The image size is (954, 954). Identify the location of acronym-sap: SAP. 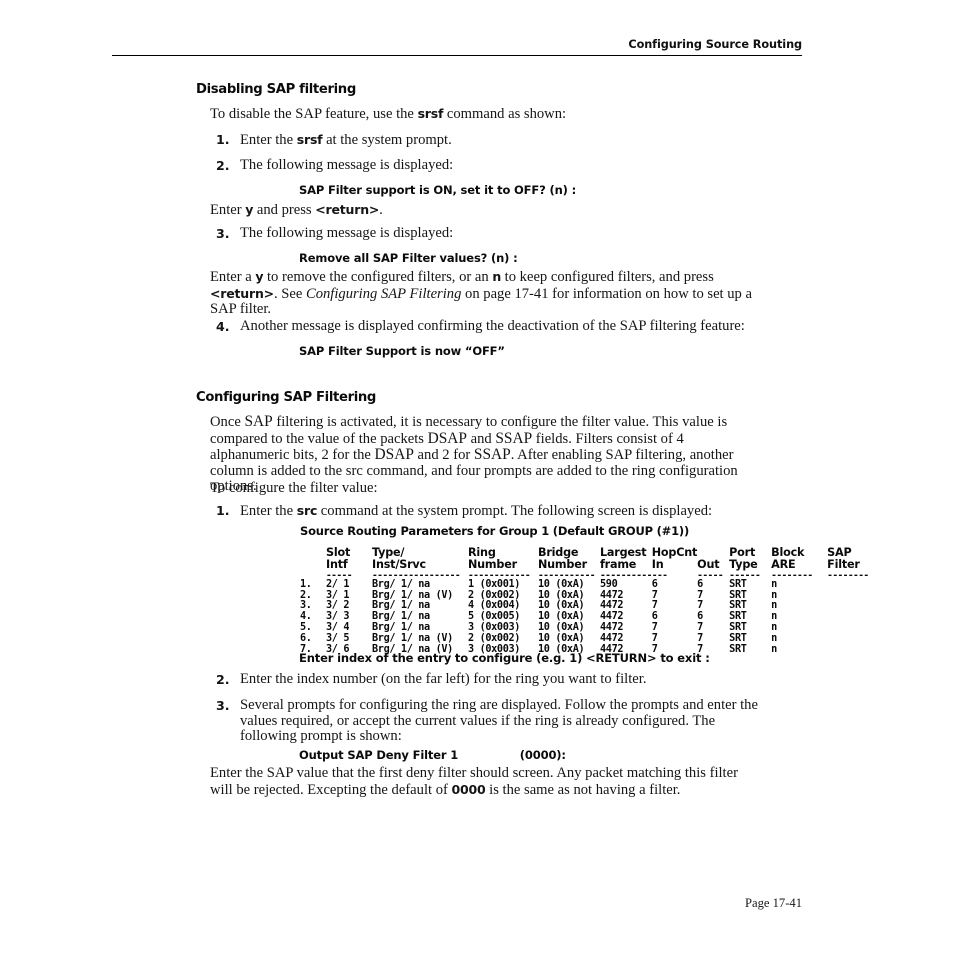
(258, 421).